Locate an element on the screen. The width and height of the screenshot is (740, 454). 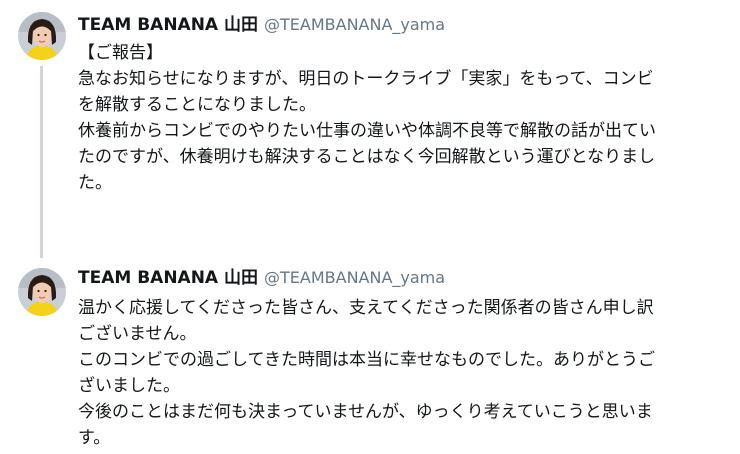
tweet-text-line: ざいました。 is located at coordinates (129, 386).